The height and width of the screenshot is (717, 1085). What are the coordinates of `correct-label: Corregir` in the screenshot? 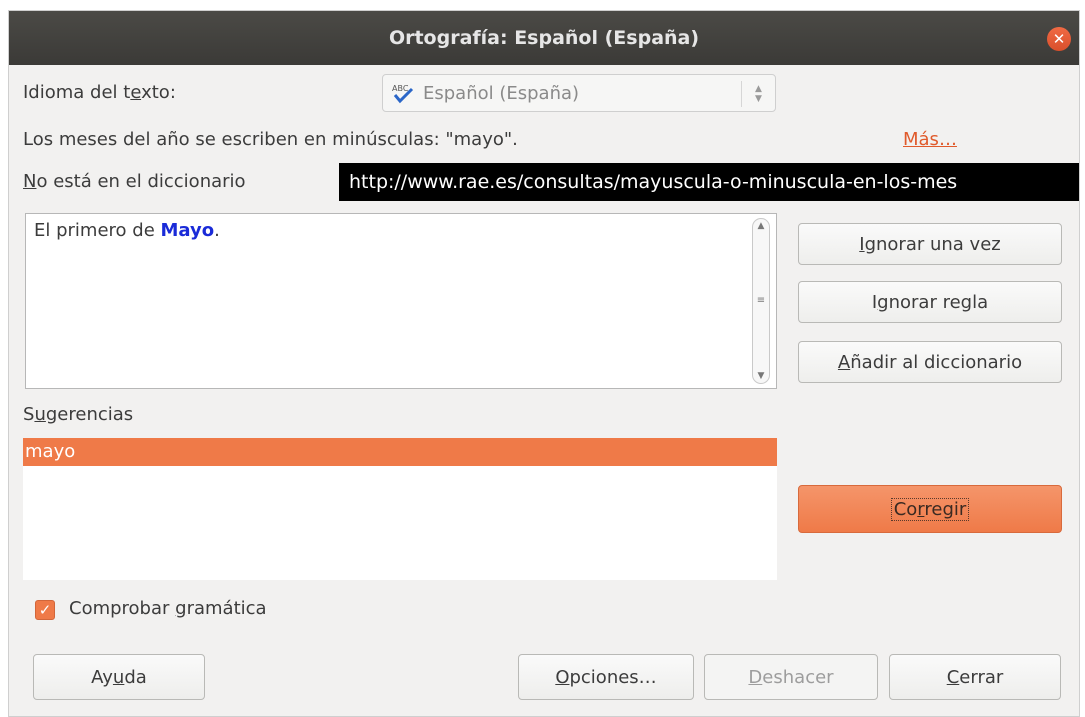 It's located at (930, 509).